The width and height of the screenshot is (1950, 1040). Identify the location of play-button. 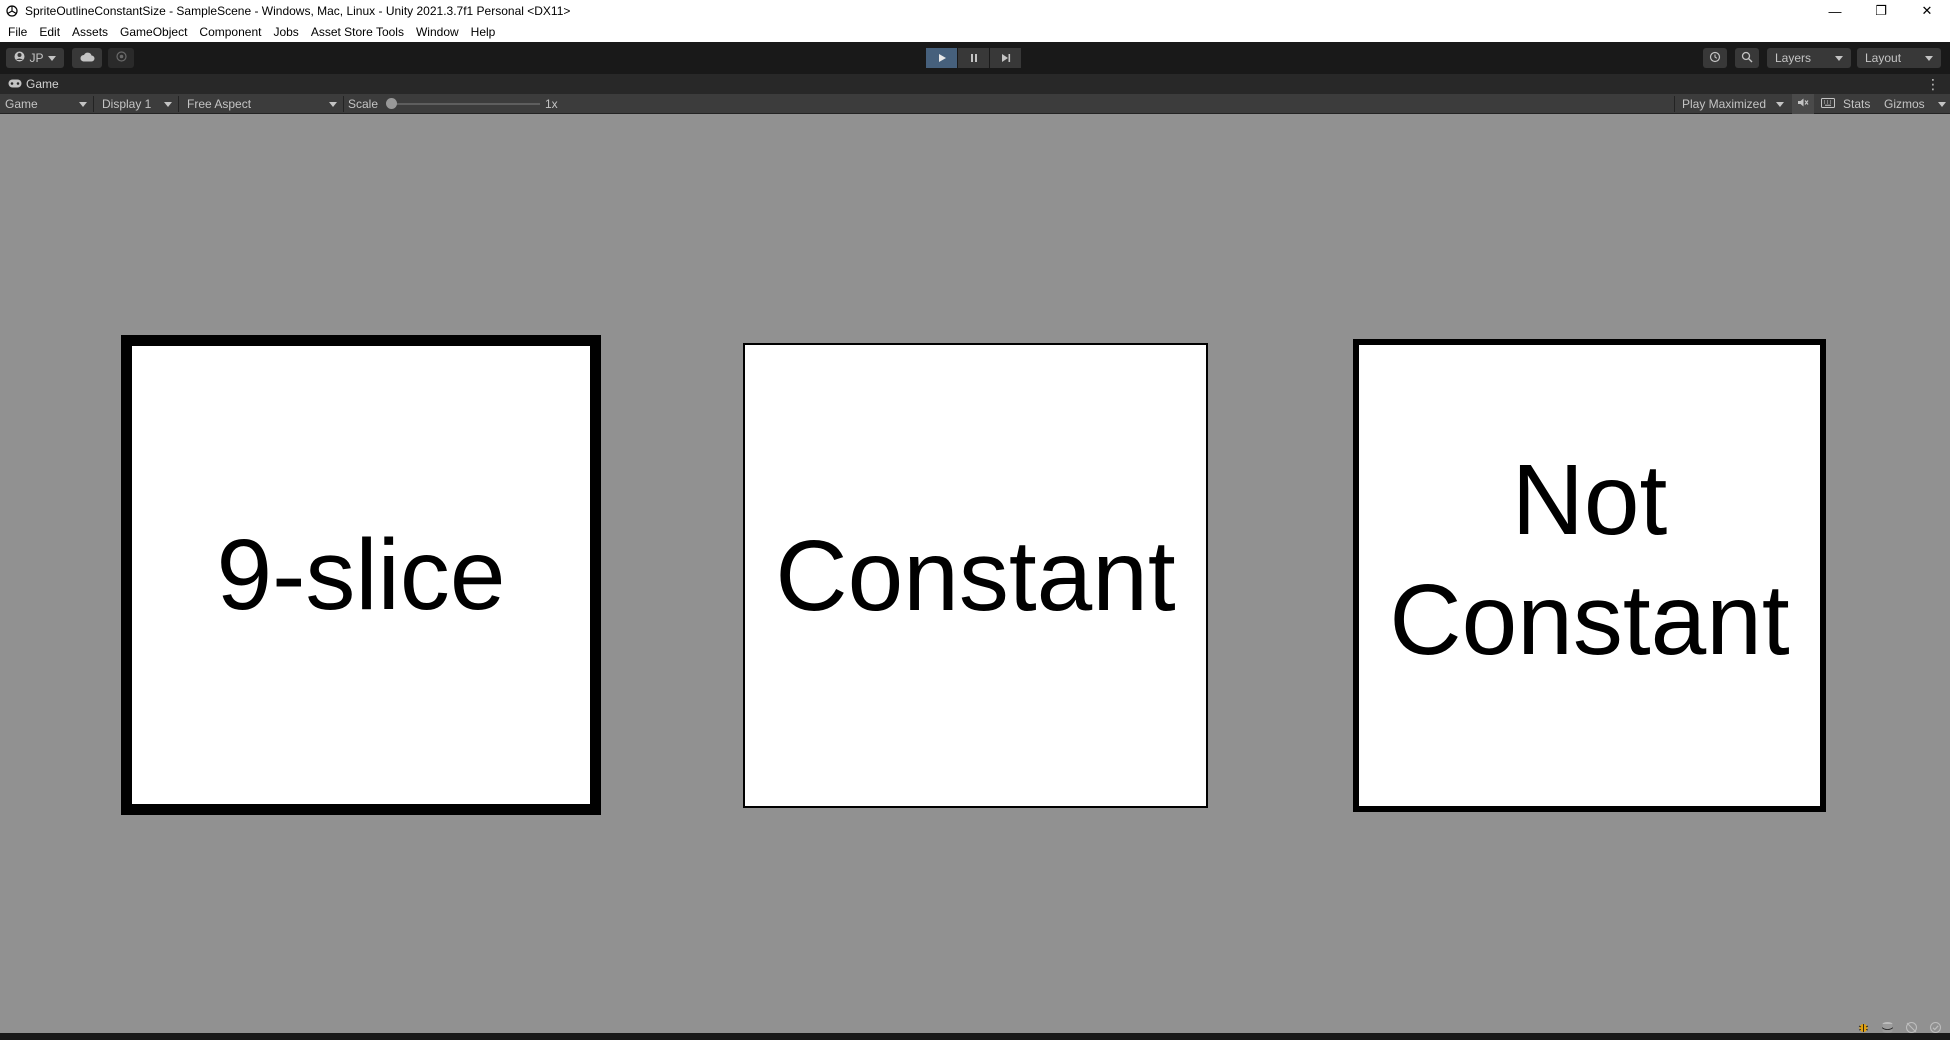
(941, 58).